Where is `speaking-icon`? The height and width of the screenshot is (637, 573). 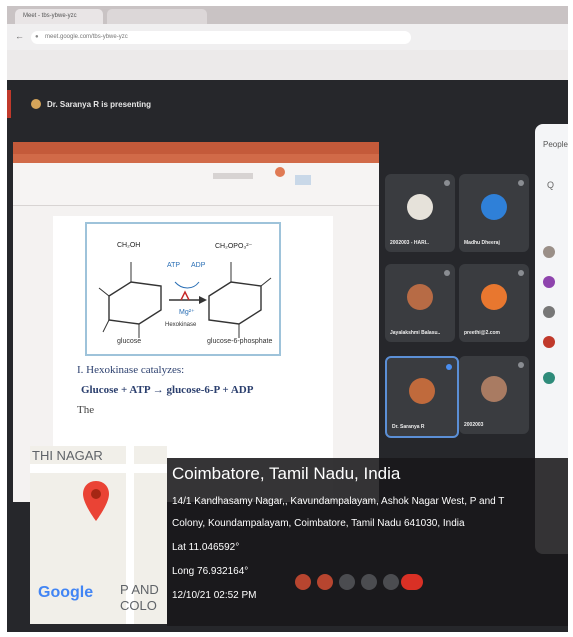 speaking-icon is located at coordinates (449, 367).